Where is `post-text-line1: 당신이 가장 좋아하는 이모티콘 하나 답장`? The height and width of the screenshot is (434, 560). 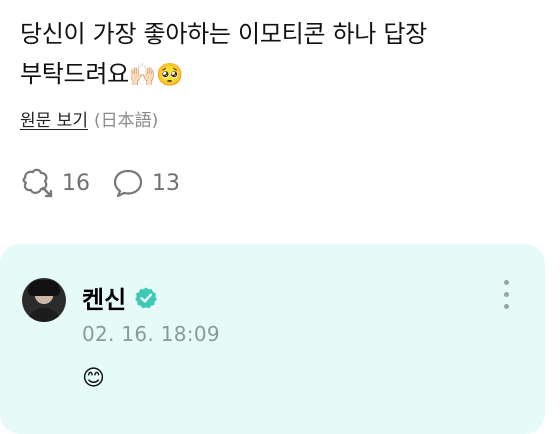 post-text-line1: 당신이 가장 좋아하는 이모티콘 하나 답장 is located at coordinates (223, 34).